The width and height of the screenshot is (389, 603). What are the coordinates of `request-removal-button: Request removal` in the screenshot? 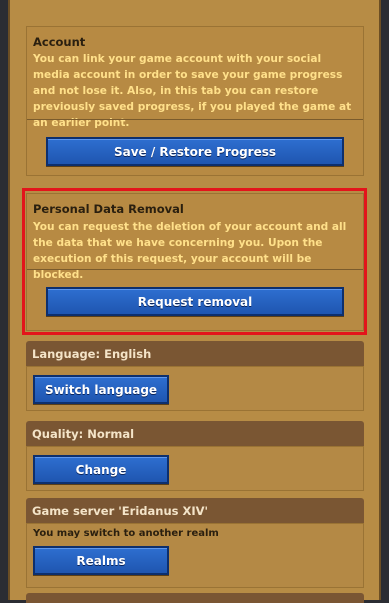 It's located at (195, 301).